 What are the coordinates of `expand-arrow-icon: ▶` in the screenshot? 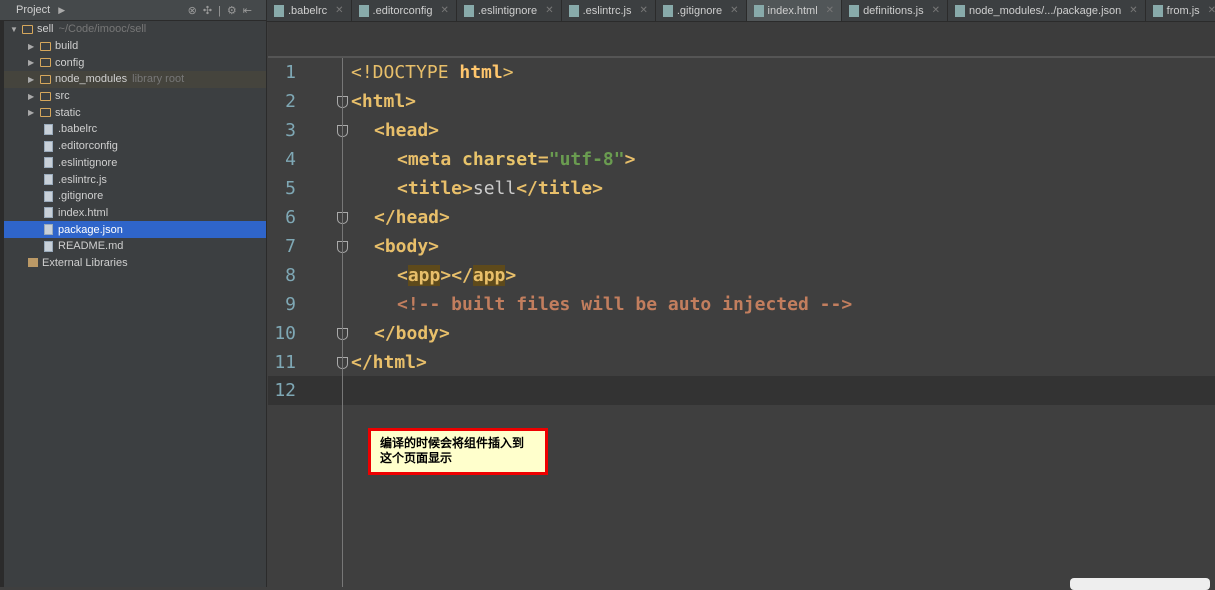 It's located at (61, 10).